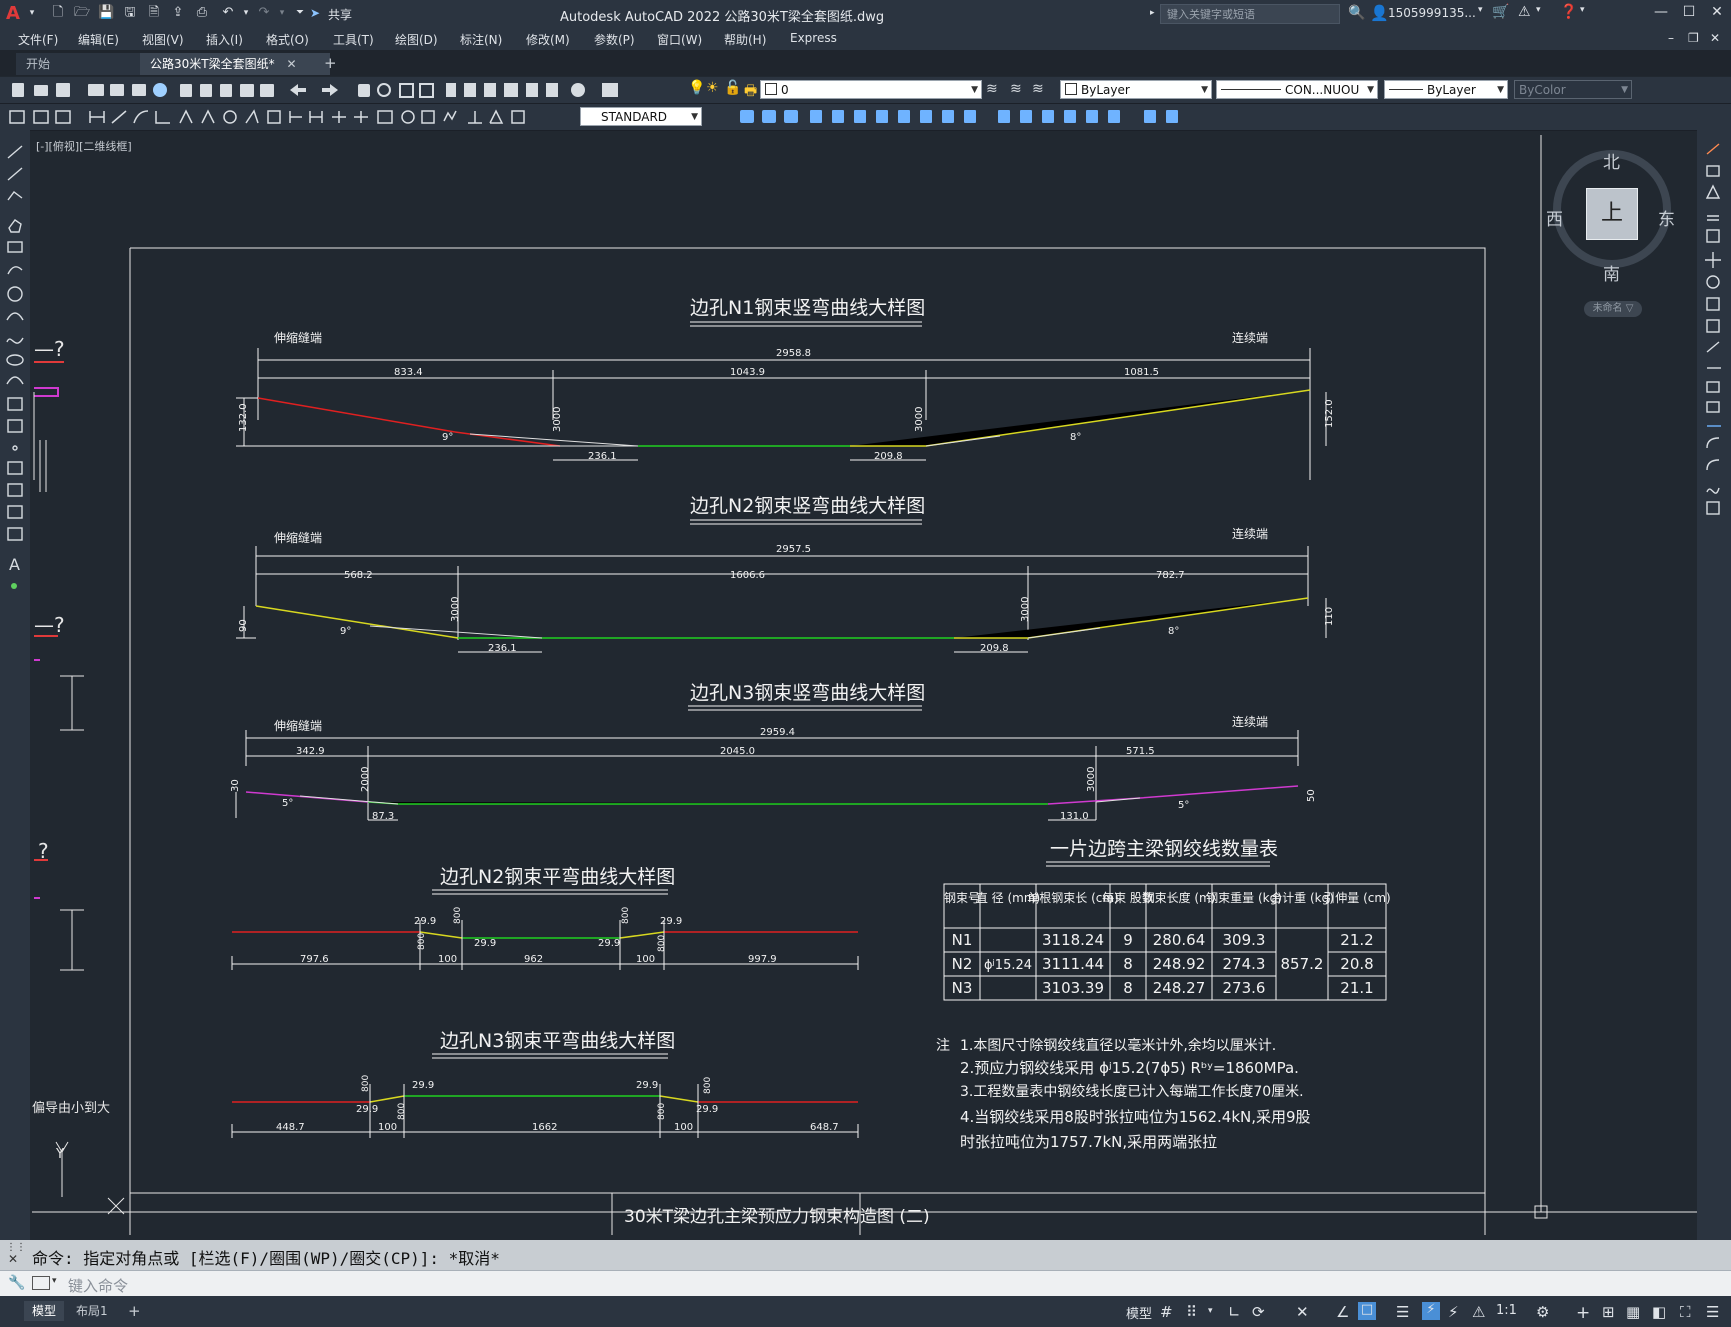 The height and width of the screenshot is (1327, 1731). I want to click on save-as-icon: 🖫, so click(130, 13).